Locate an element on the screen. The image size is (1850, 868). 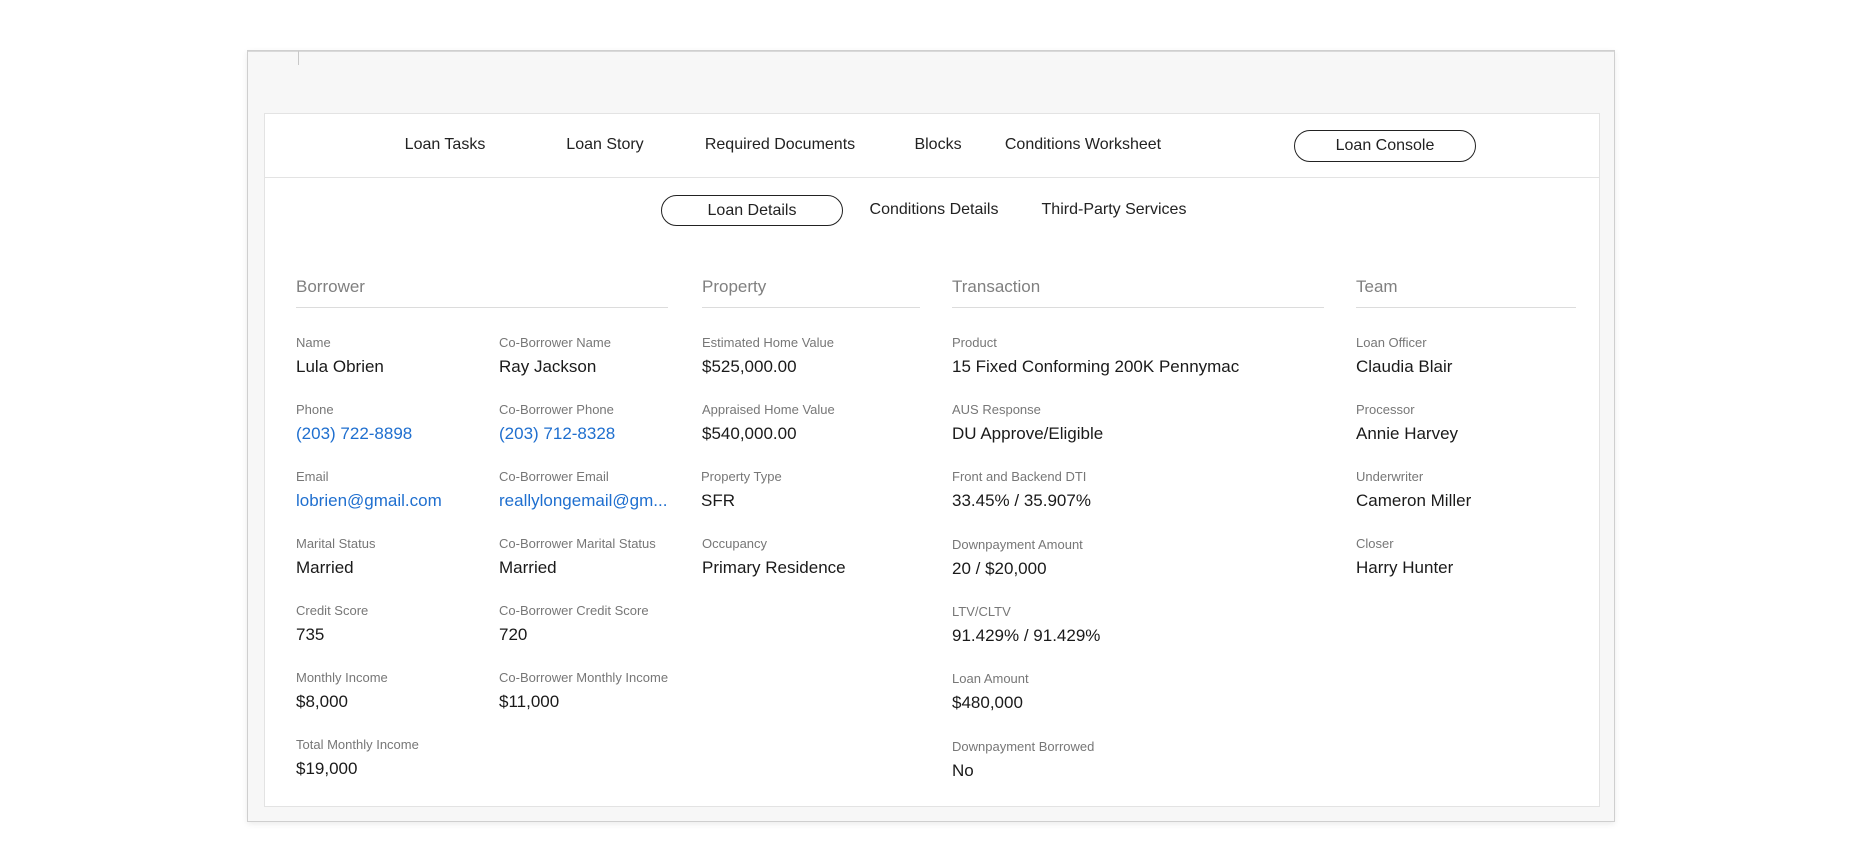
field-borrower-credit-score: Credit Score 735 is located at coordinates (391, 624).